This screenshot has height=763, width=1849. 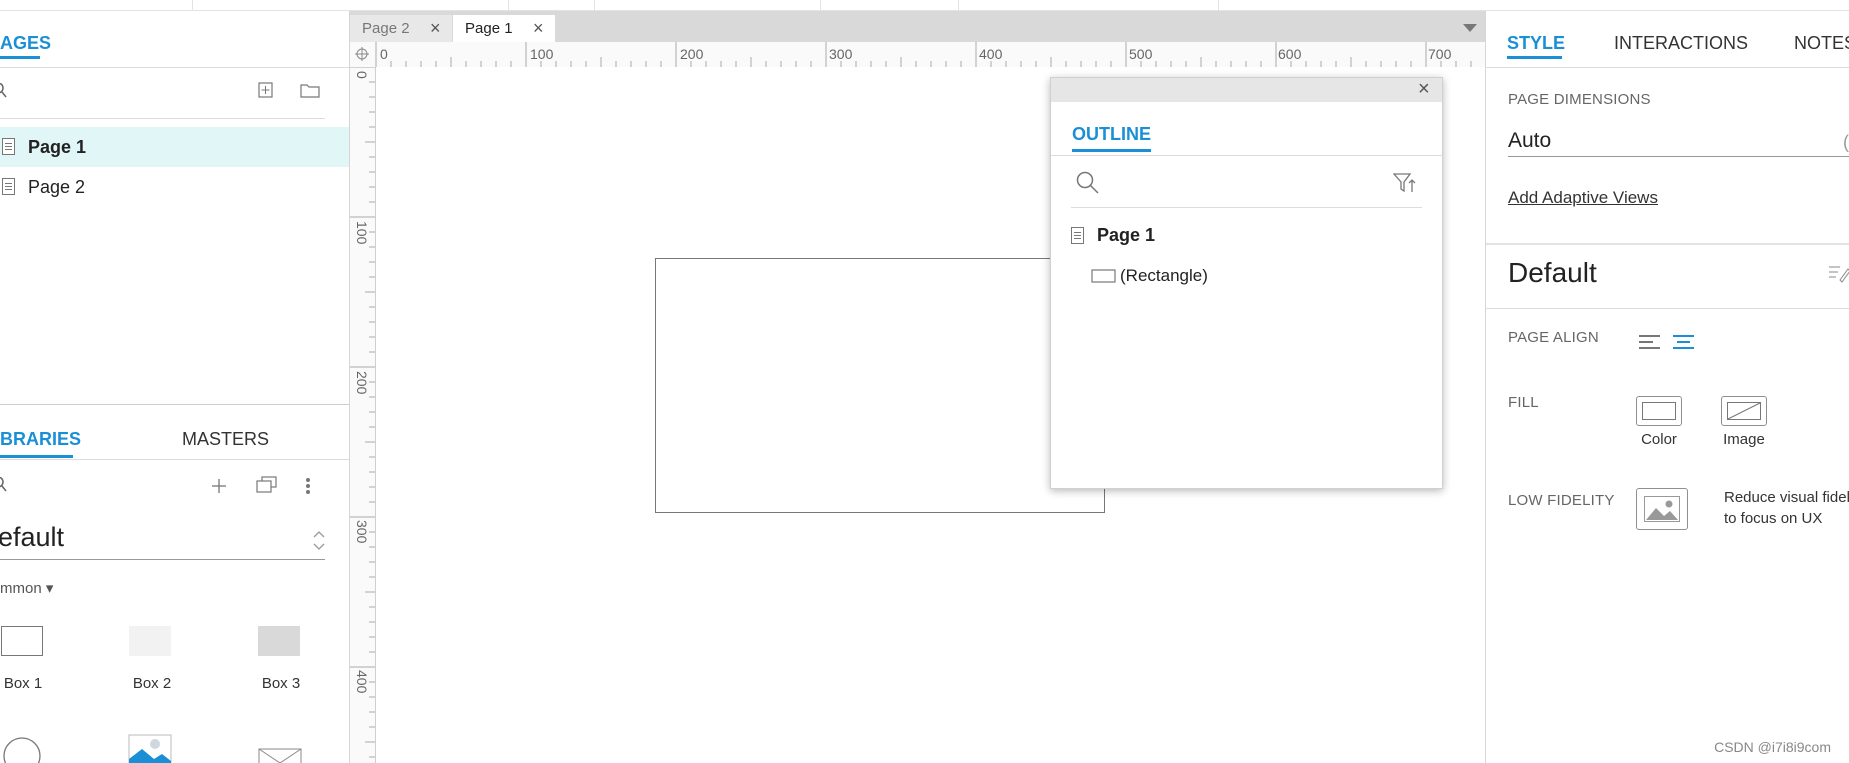 I want to click on tab-outline: OUTLINE, so click(x=1111, y=134).